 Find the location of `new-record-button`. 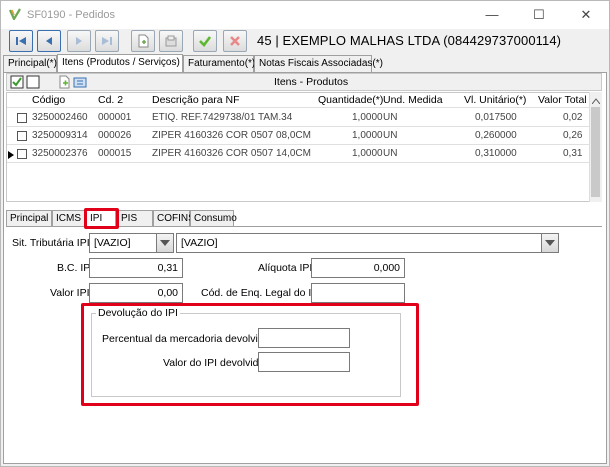

new-record-button is located at coordinates (143, 41).